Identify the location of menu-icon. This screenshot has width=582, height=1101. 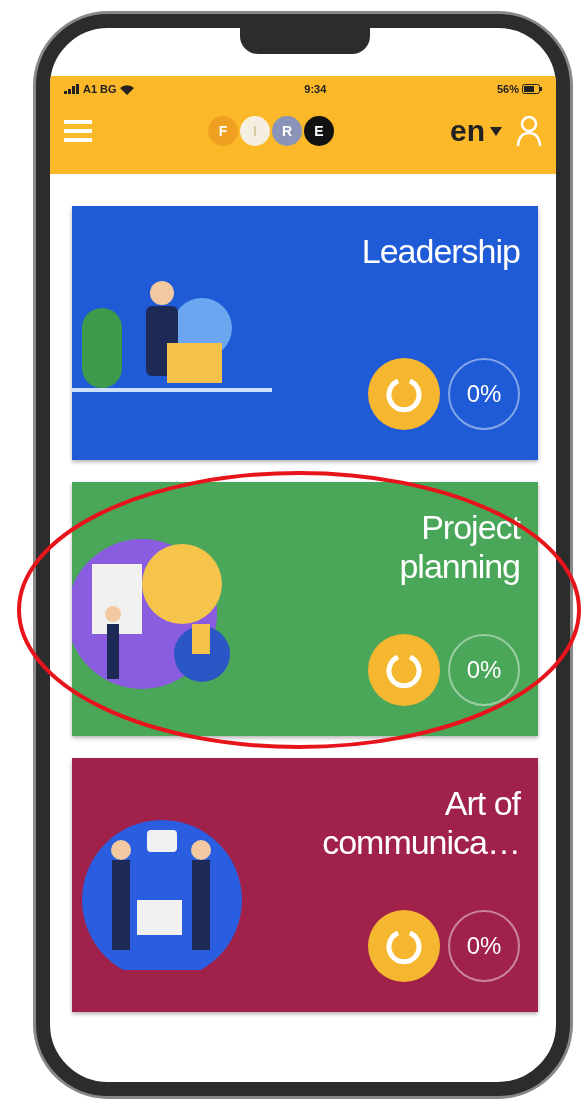
(78, 131).